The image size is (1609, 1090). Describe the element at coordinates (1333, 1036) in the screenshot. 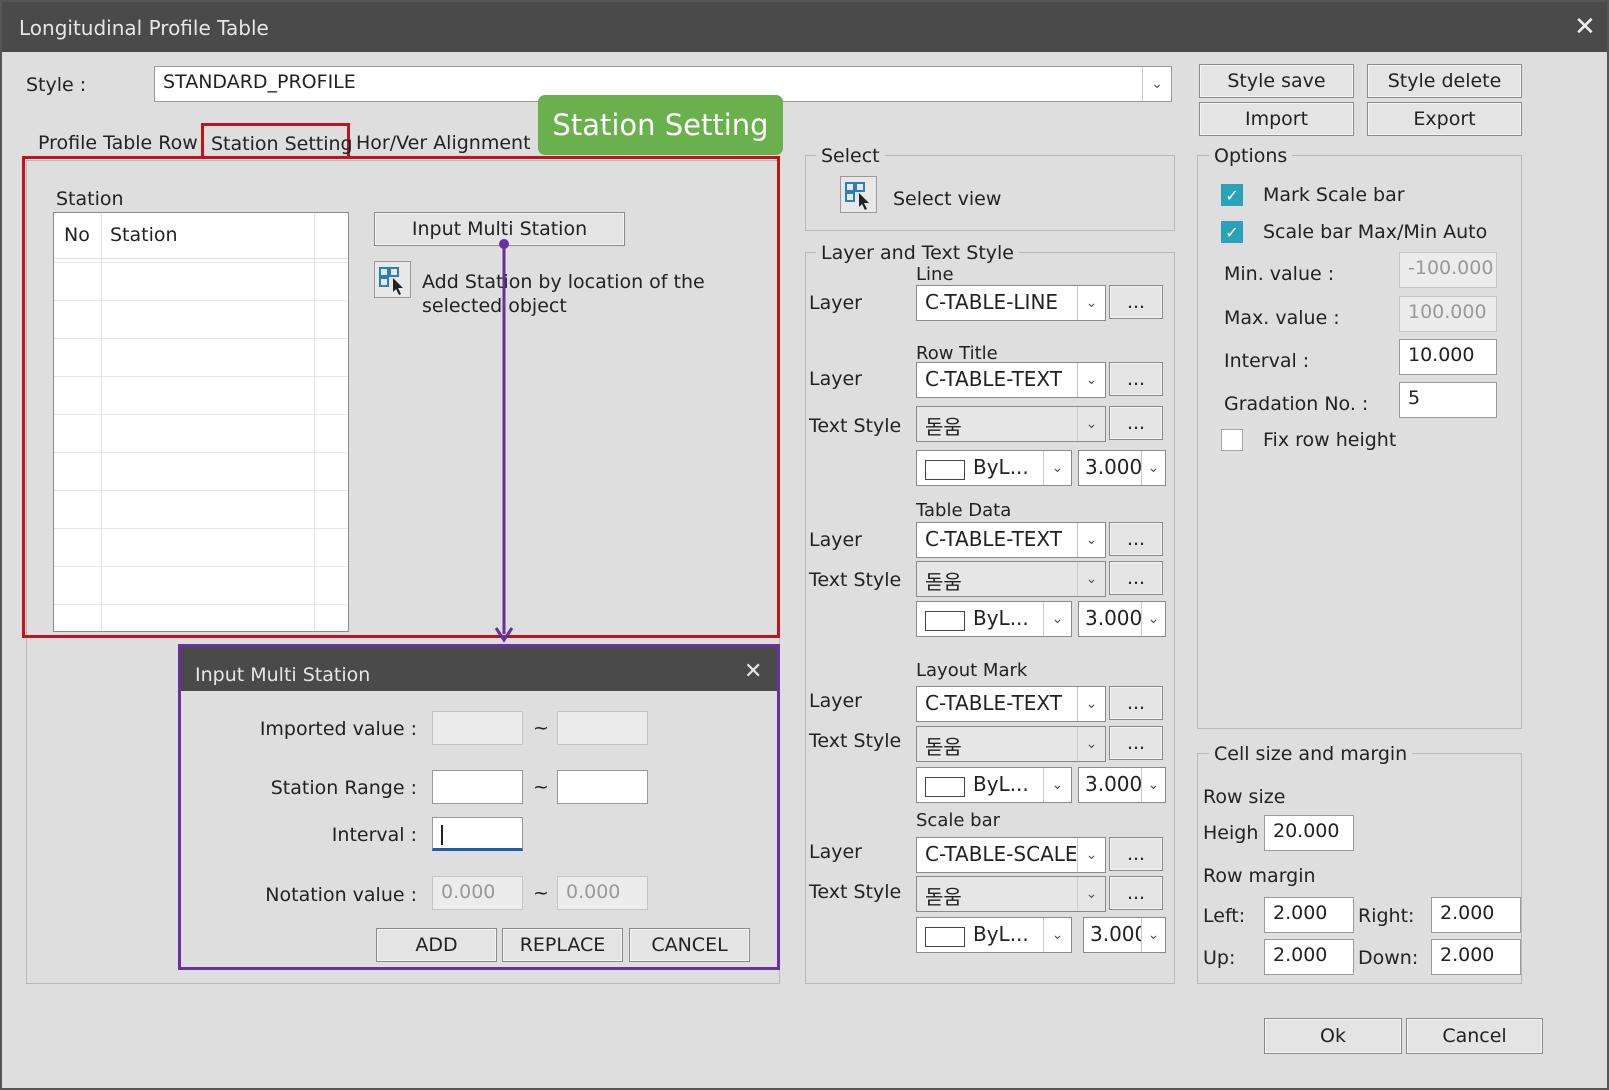

I see `ok-button: Ok` at that location.